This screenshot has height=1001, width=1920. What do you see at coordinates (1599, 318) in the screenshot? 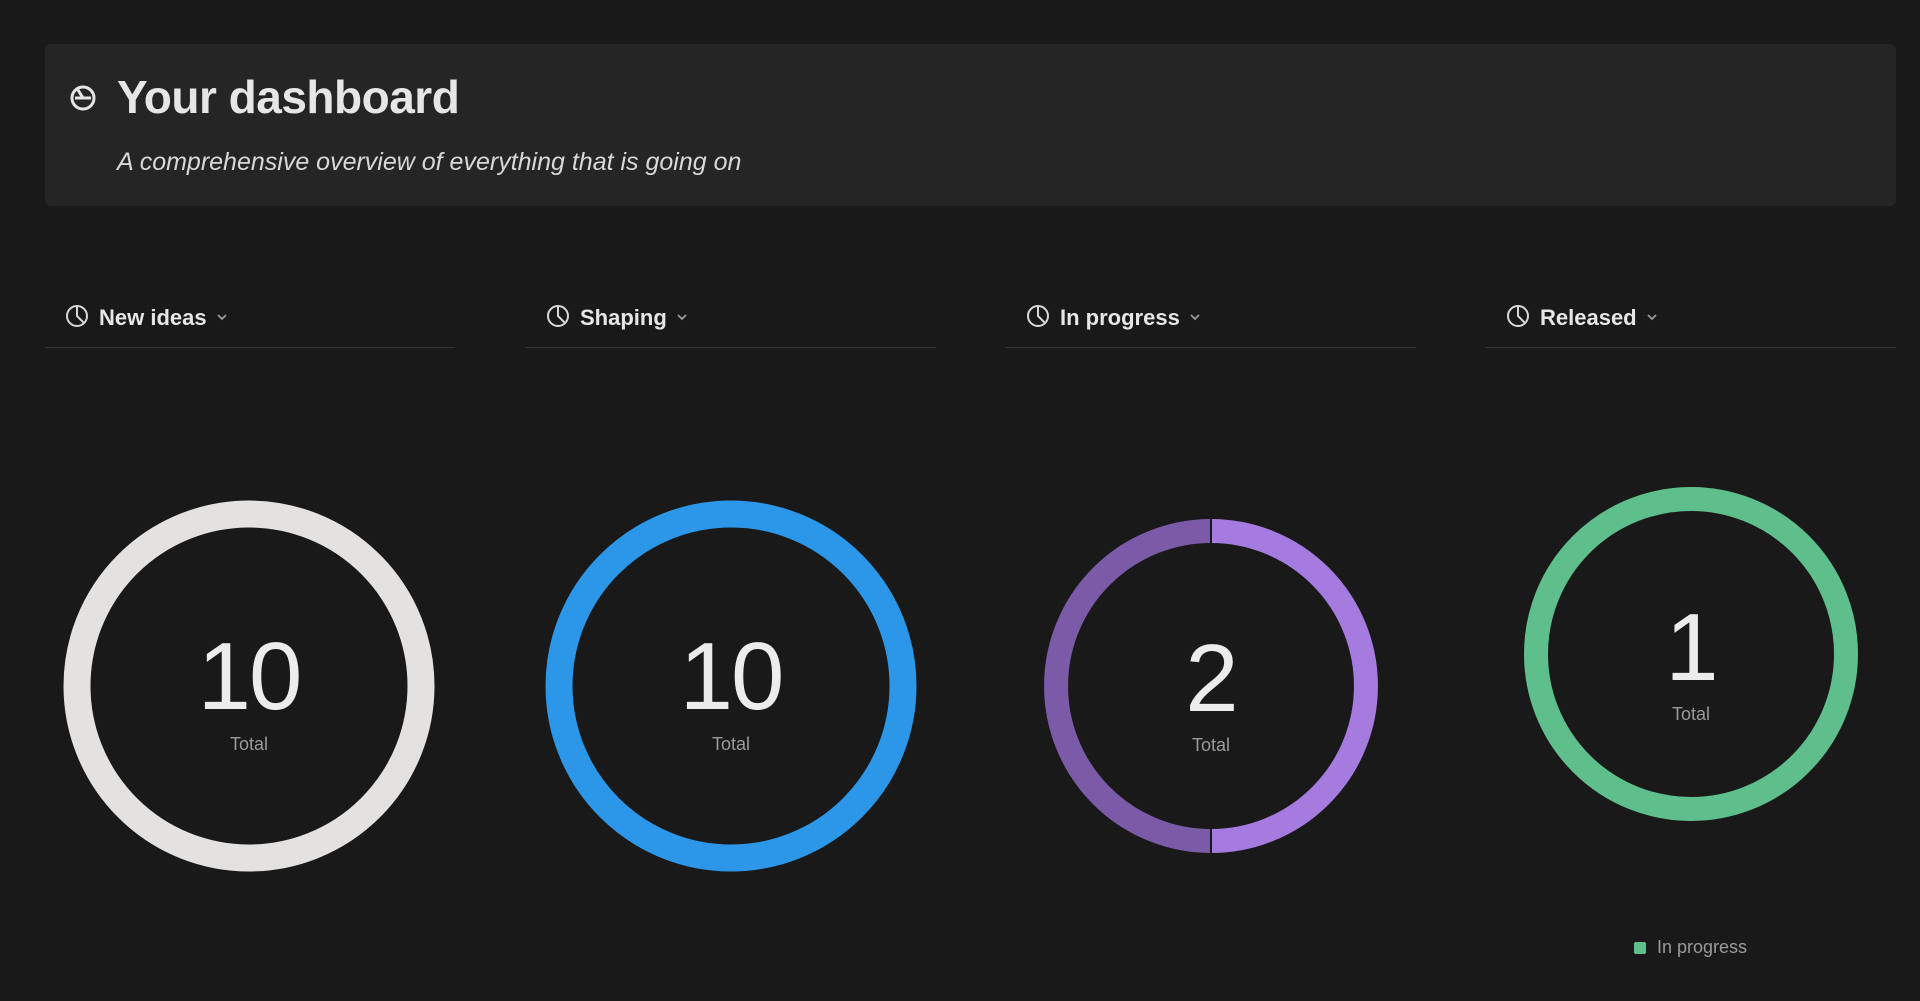
I see `tab-label: Released` at bounding box center [1599, 318].